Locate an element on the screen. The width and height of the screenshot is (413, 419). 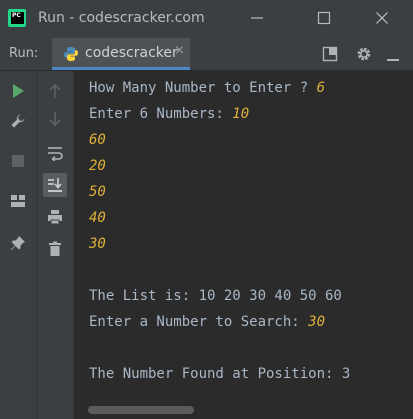
pycharm-logo-icon: PC is located at coordinates (17, 18).